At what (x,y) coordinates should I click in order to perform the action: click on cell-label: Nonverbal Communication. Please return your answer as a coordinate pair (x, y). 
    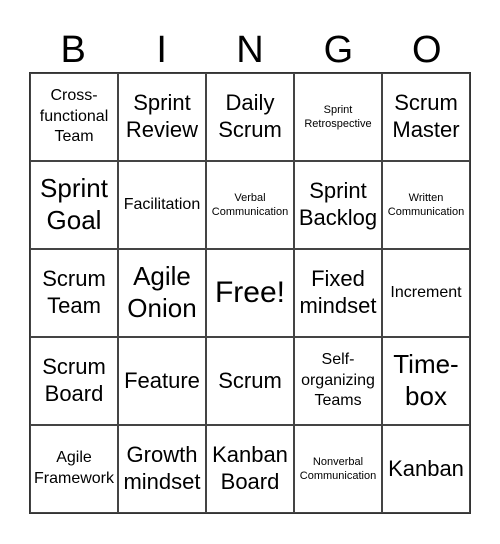
    Looking at the image, I should click on (338, 468).